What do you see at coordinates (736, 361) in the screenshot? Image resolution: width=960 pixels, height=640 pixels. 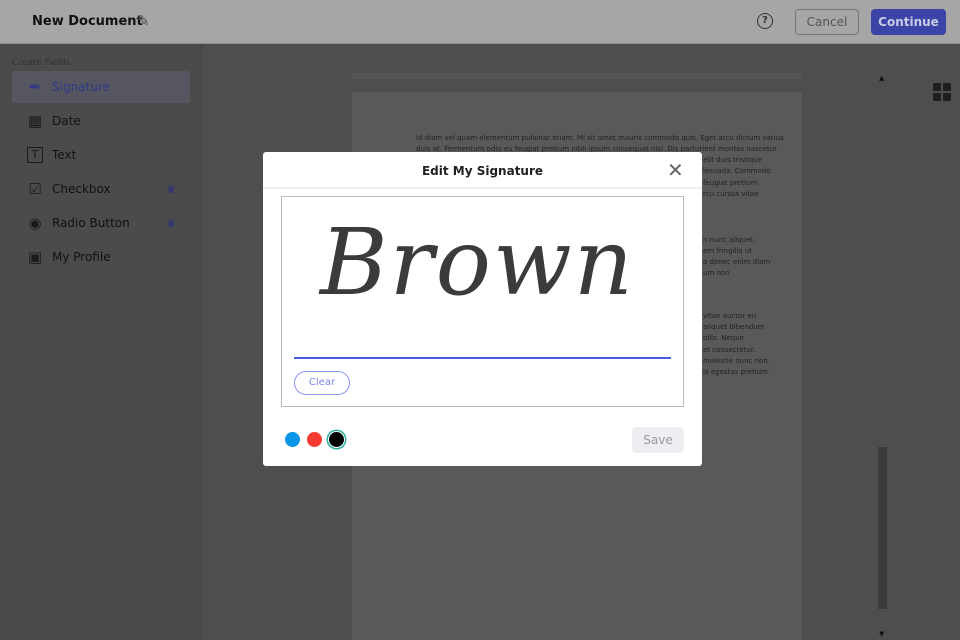 I see `document-text-fragment: molestie nunc non.` at bounding box center [736, 361].